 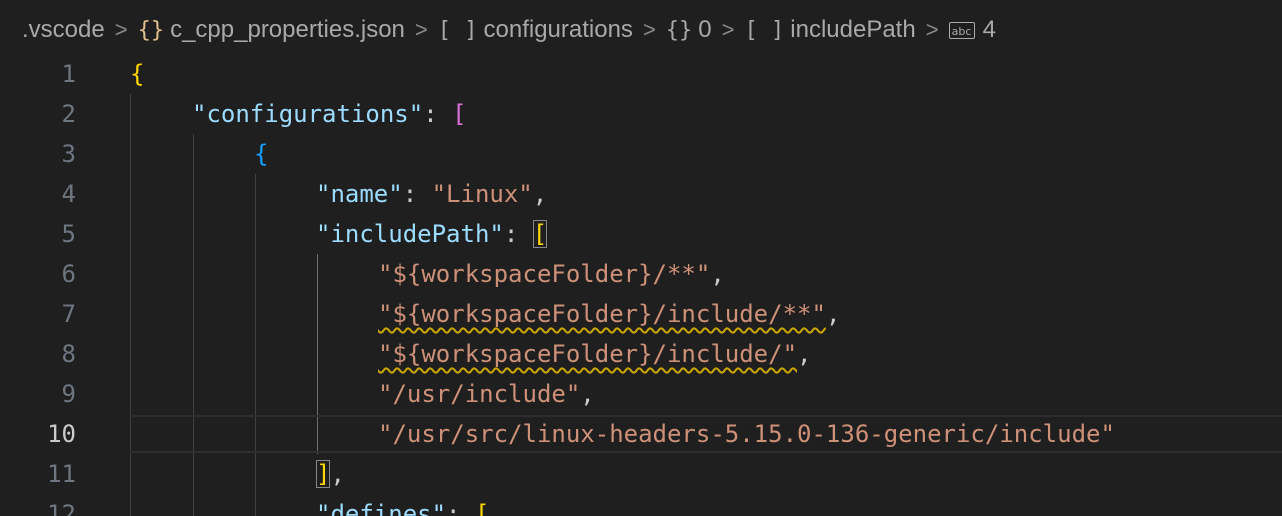 I want to click on line-number: 11, so click(x=61, y=474).